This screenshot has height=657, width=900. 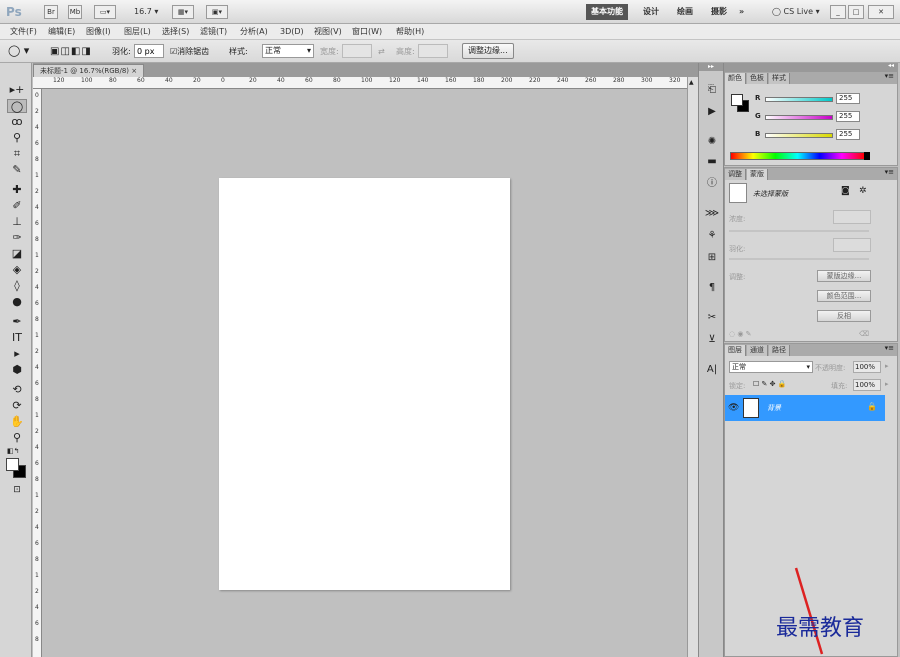 What do you see at coordinates (17, 106) in the screenshot?
I see `elliptical-marquee-tool-icon: ◯` at bounding box center [17, 106].